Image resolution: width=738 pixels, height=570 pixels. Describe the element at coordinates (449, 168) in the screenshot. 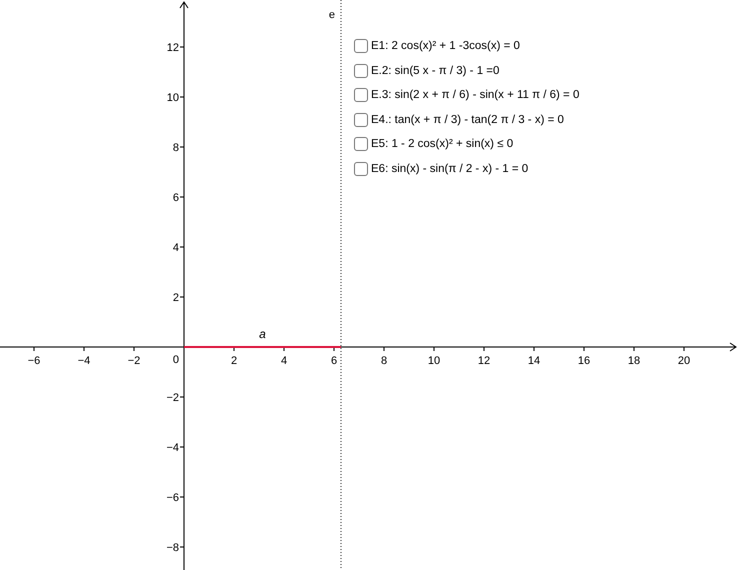

I see `equation-label: E6: sin(x) - sin(π / 2 - x) - 1 = 0` at that location.